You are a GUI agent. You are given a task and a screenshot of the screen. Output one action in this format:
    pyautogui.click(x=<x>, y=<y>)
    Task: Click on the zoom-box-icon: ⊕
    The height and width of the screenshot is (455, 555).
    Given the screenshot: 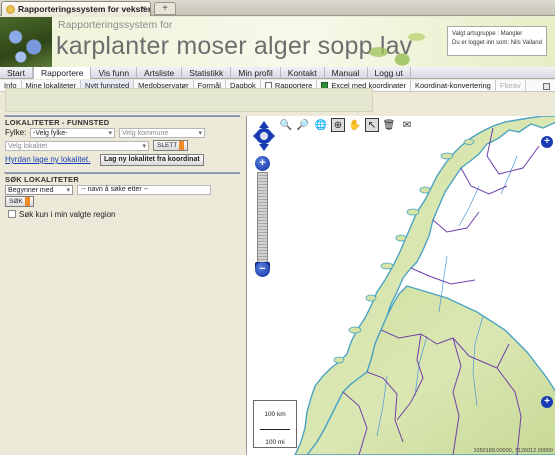 What is the action you would take?
    pyautogui.click(x=338, y=125)
    